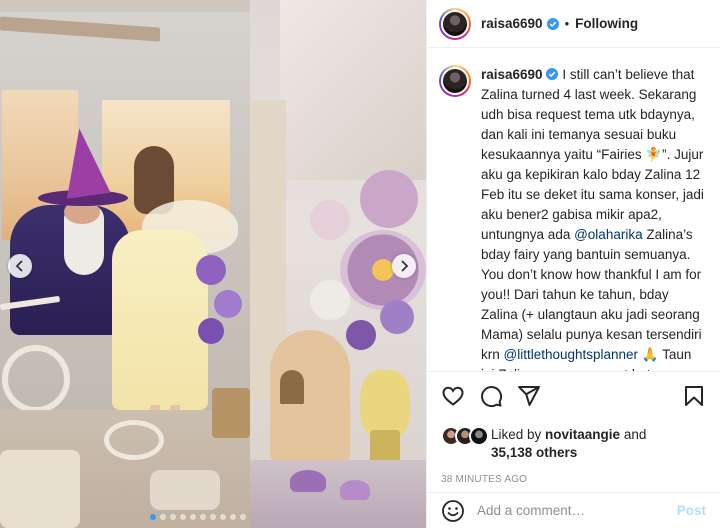 Image resolution: width=720 pixels, height=528 pixels. I want to click on chevron-left-icon, so click(19, 266).